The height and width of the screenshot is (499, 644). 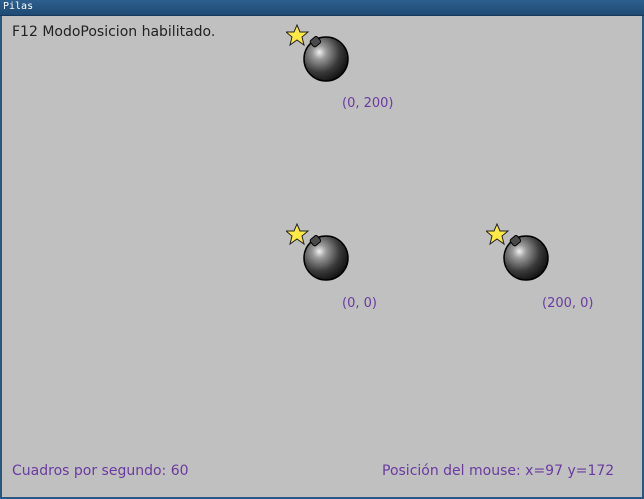 What do you see at coordinates (114, 32) in the screenshot?
I see `mode-message: F12 ModoPosicion habilitado.` at bounding box center [114, 32].